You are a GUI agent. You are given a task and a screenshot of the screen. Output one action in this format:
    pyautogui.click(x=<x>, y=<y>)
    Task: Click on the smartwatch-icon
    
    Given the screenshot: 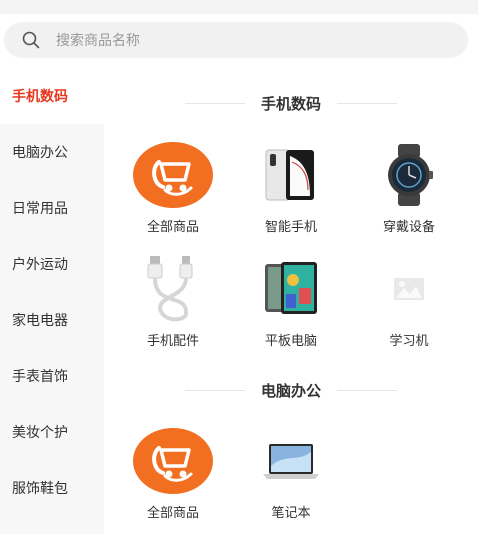 What is the action you would take?
    pyautogui.click(x=409, y=175)
    